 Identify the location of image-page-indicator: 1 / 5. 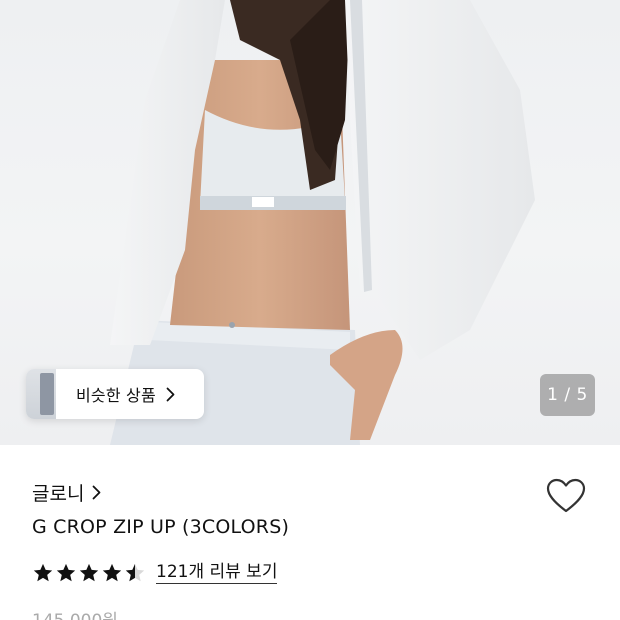
(567, 395).